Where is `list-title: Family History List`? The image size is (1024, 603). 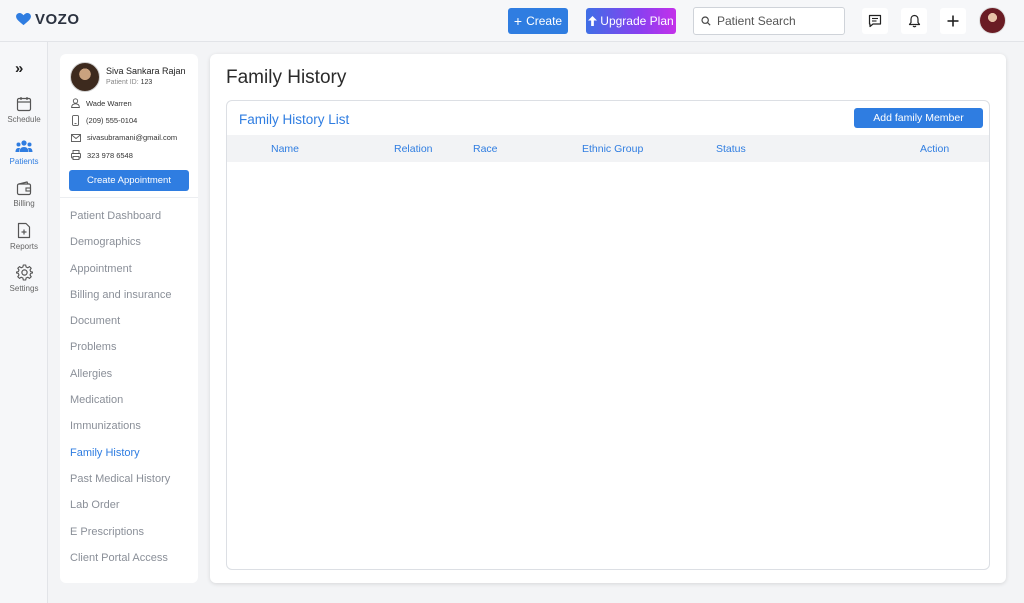
list-title: Family History List is located at coordinates (294, 119).